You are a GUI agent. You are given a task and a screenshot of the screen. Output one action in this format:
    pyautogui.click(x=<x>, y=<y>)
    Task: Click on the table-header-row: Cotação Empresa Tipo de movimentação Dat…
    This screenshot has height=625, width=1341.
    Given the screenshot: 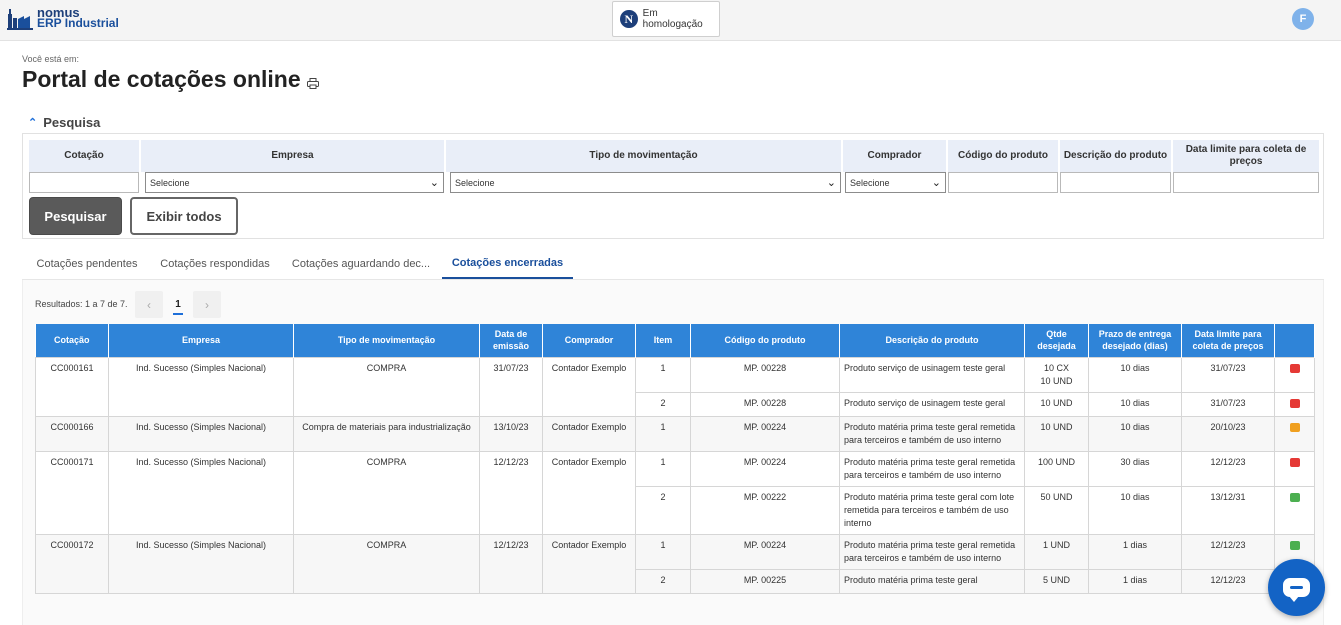 What is the action you would take?
    pyautogui.click(x=675, y=340)
    